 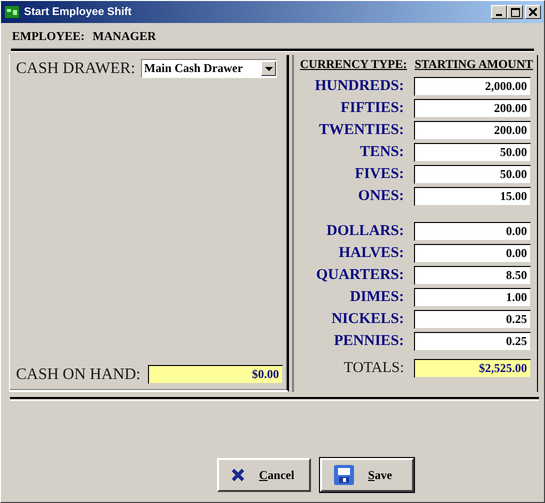 I want to click on currency-label: QUARTERS:, so click(x=360, y=275).